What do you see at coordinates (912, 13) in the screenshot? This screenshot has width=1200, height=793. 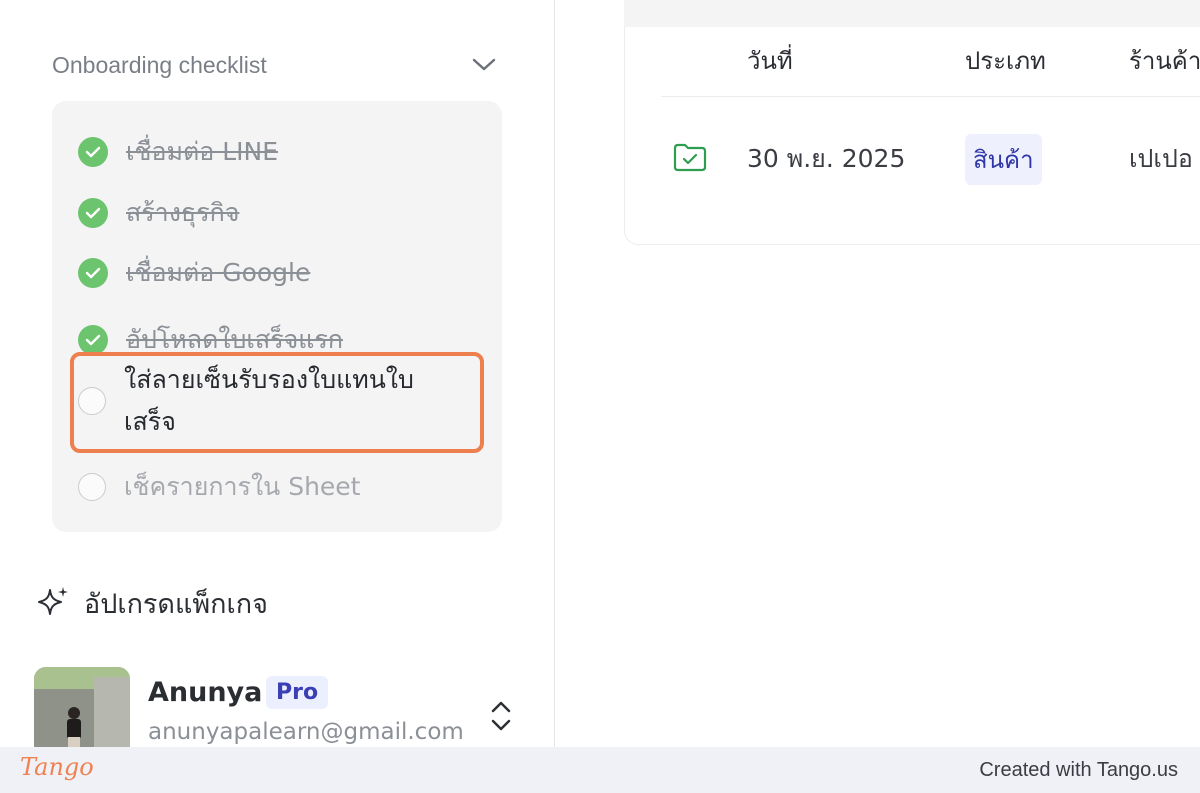 I see `top-strip` at bounding box center [912, 13].